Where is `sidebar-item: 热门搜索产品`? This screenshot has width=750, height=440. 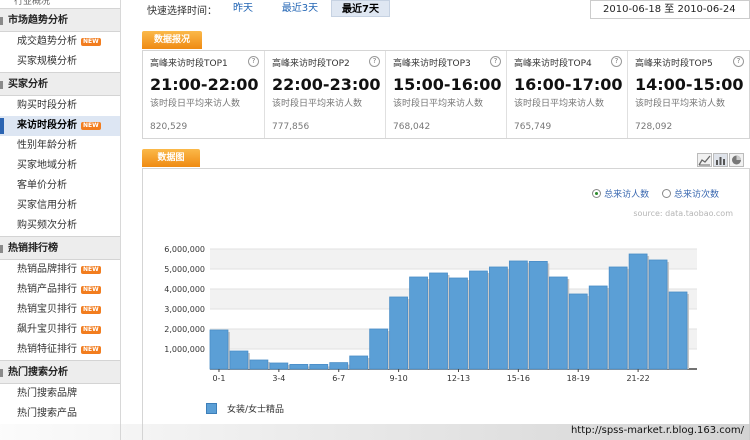
sidebar-item: 热门搜索产品 is located at coordinates (60, 414).